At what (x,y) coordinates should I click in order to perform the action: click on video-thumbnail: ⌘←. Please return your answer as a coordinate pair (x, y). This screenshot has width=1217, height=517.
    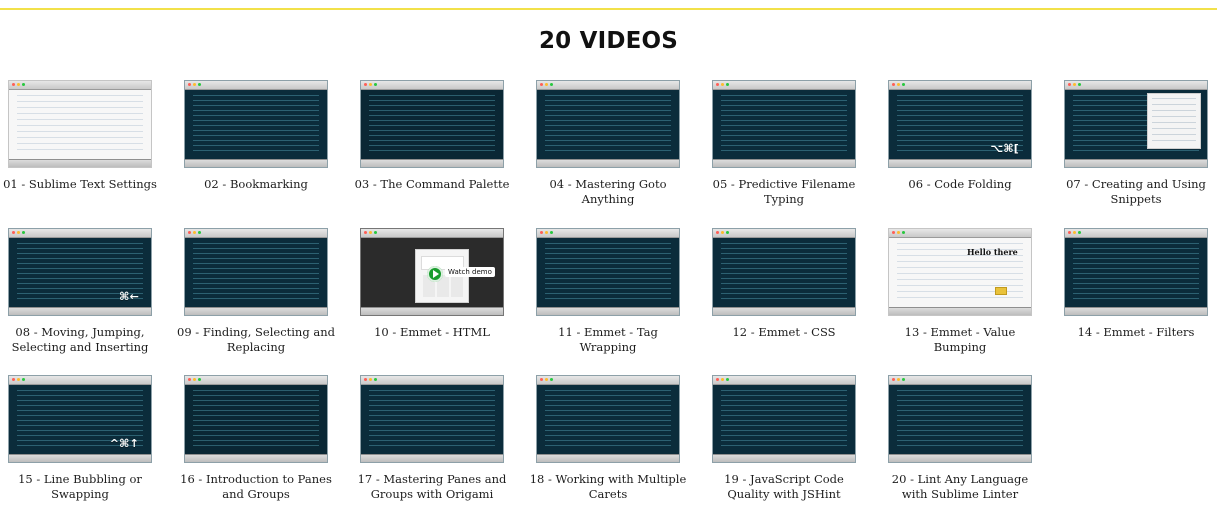
    Looking at the image, I should click on (80, 272).